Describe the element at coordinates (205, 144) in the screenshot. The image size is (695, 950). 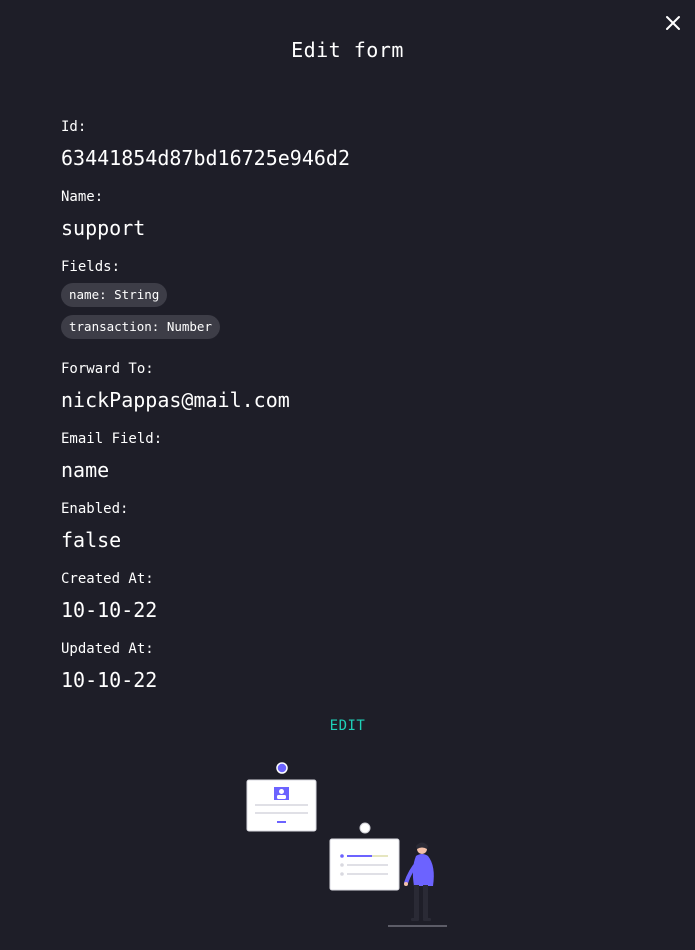
I see `field-id: Id: 63441854d87bd16725e946d2` at that location.